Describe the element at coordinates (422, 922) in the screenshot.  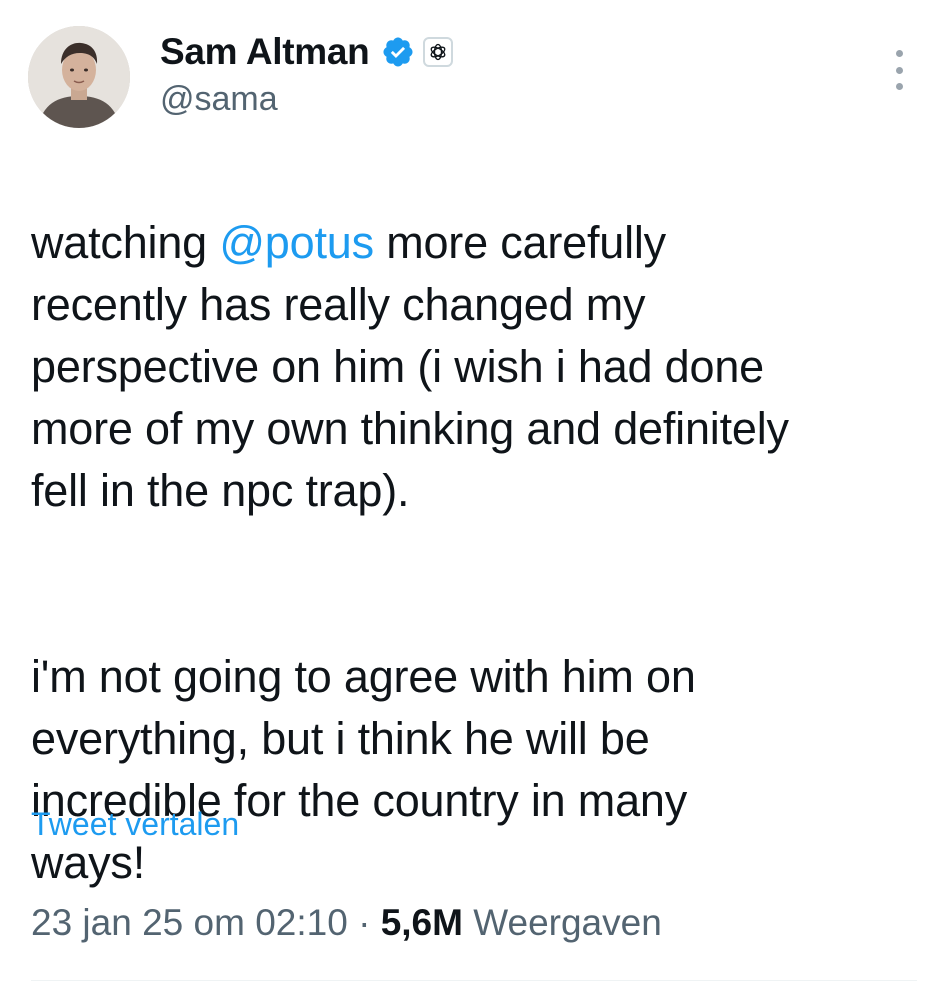
I see `views-count: 5,6M` at that location.